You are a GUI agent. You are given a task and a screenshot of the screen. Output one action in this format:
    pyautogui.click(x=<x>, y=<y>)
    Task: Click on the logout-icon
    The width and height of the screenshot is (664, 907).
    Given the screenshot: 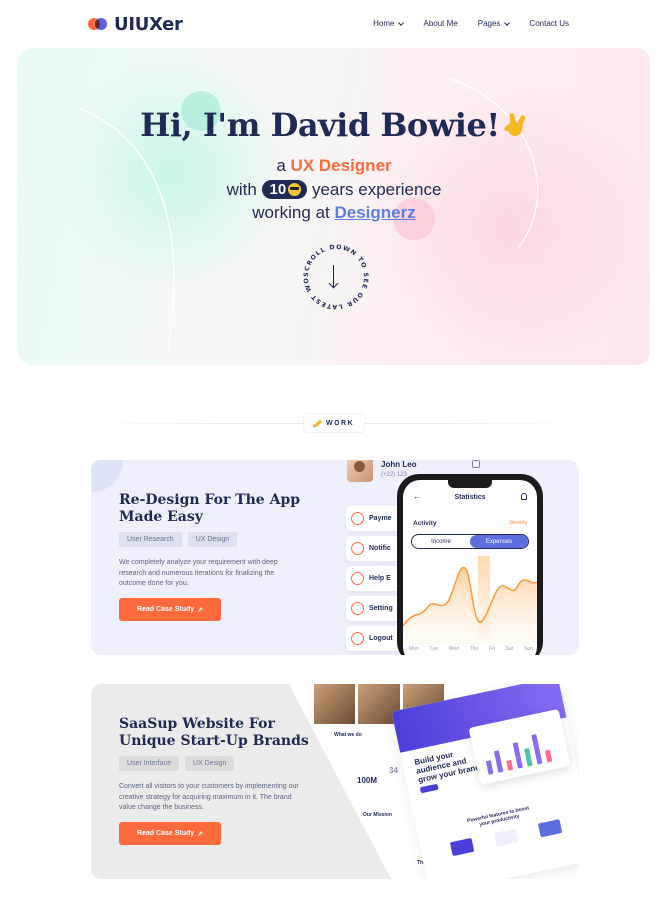 What is the action you would take?
    pyautogui.click(x=357, y=638)
    